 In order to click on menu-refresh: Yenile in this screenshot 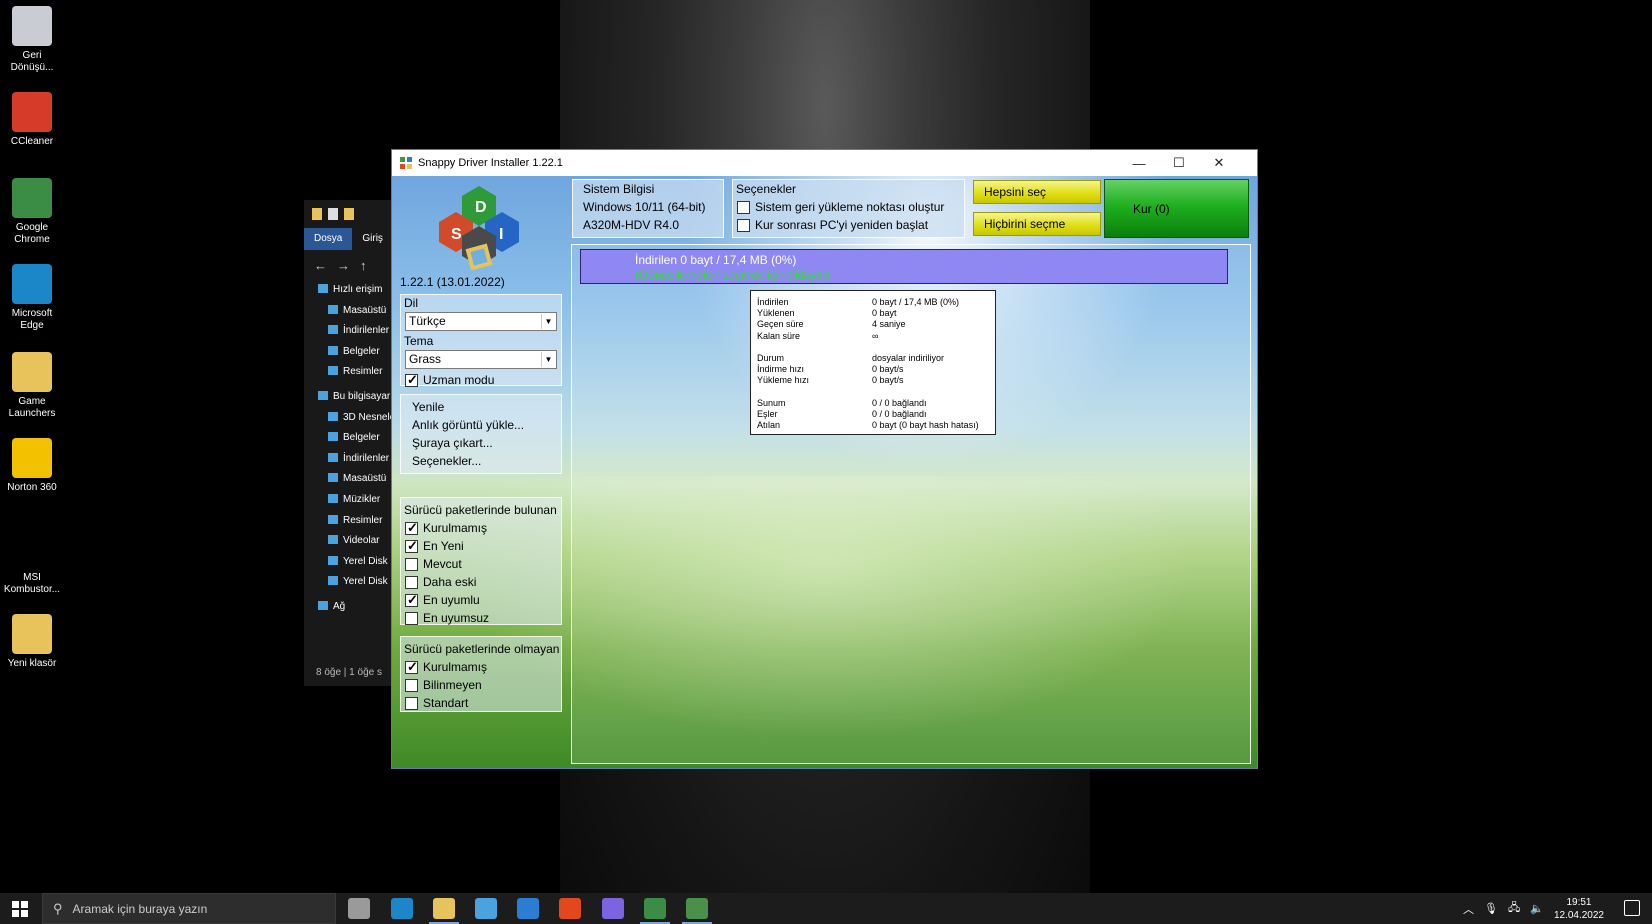, I will do `click(481, 407)`.